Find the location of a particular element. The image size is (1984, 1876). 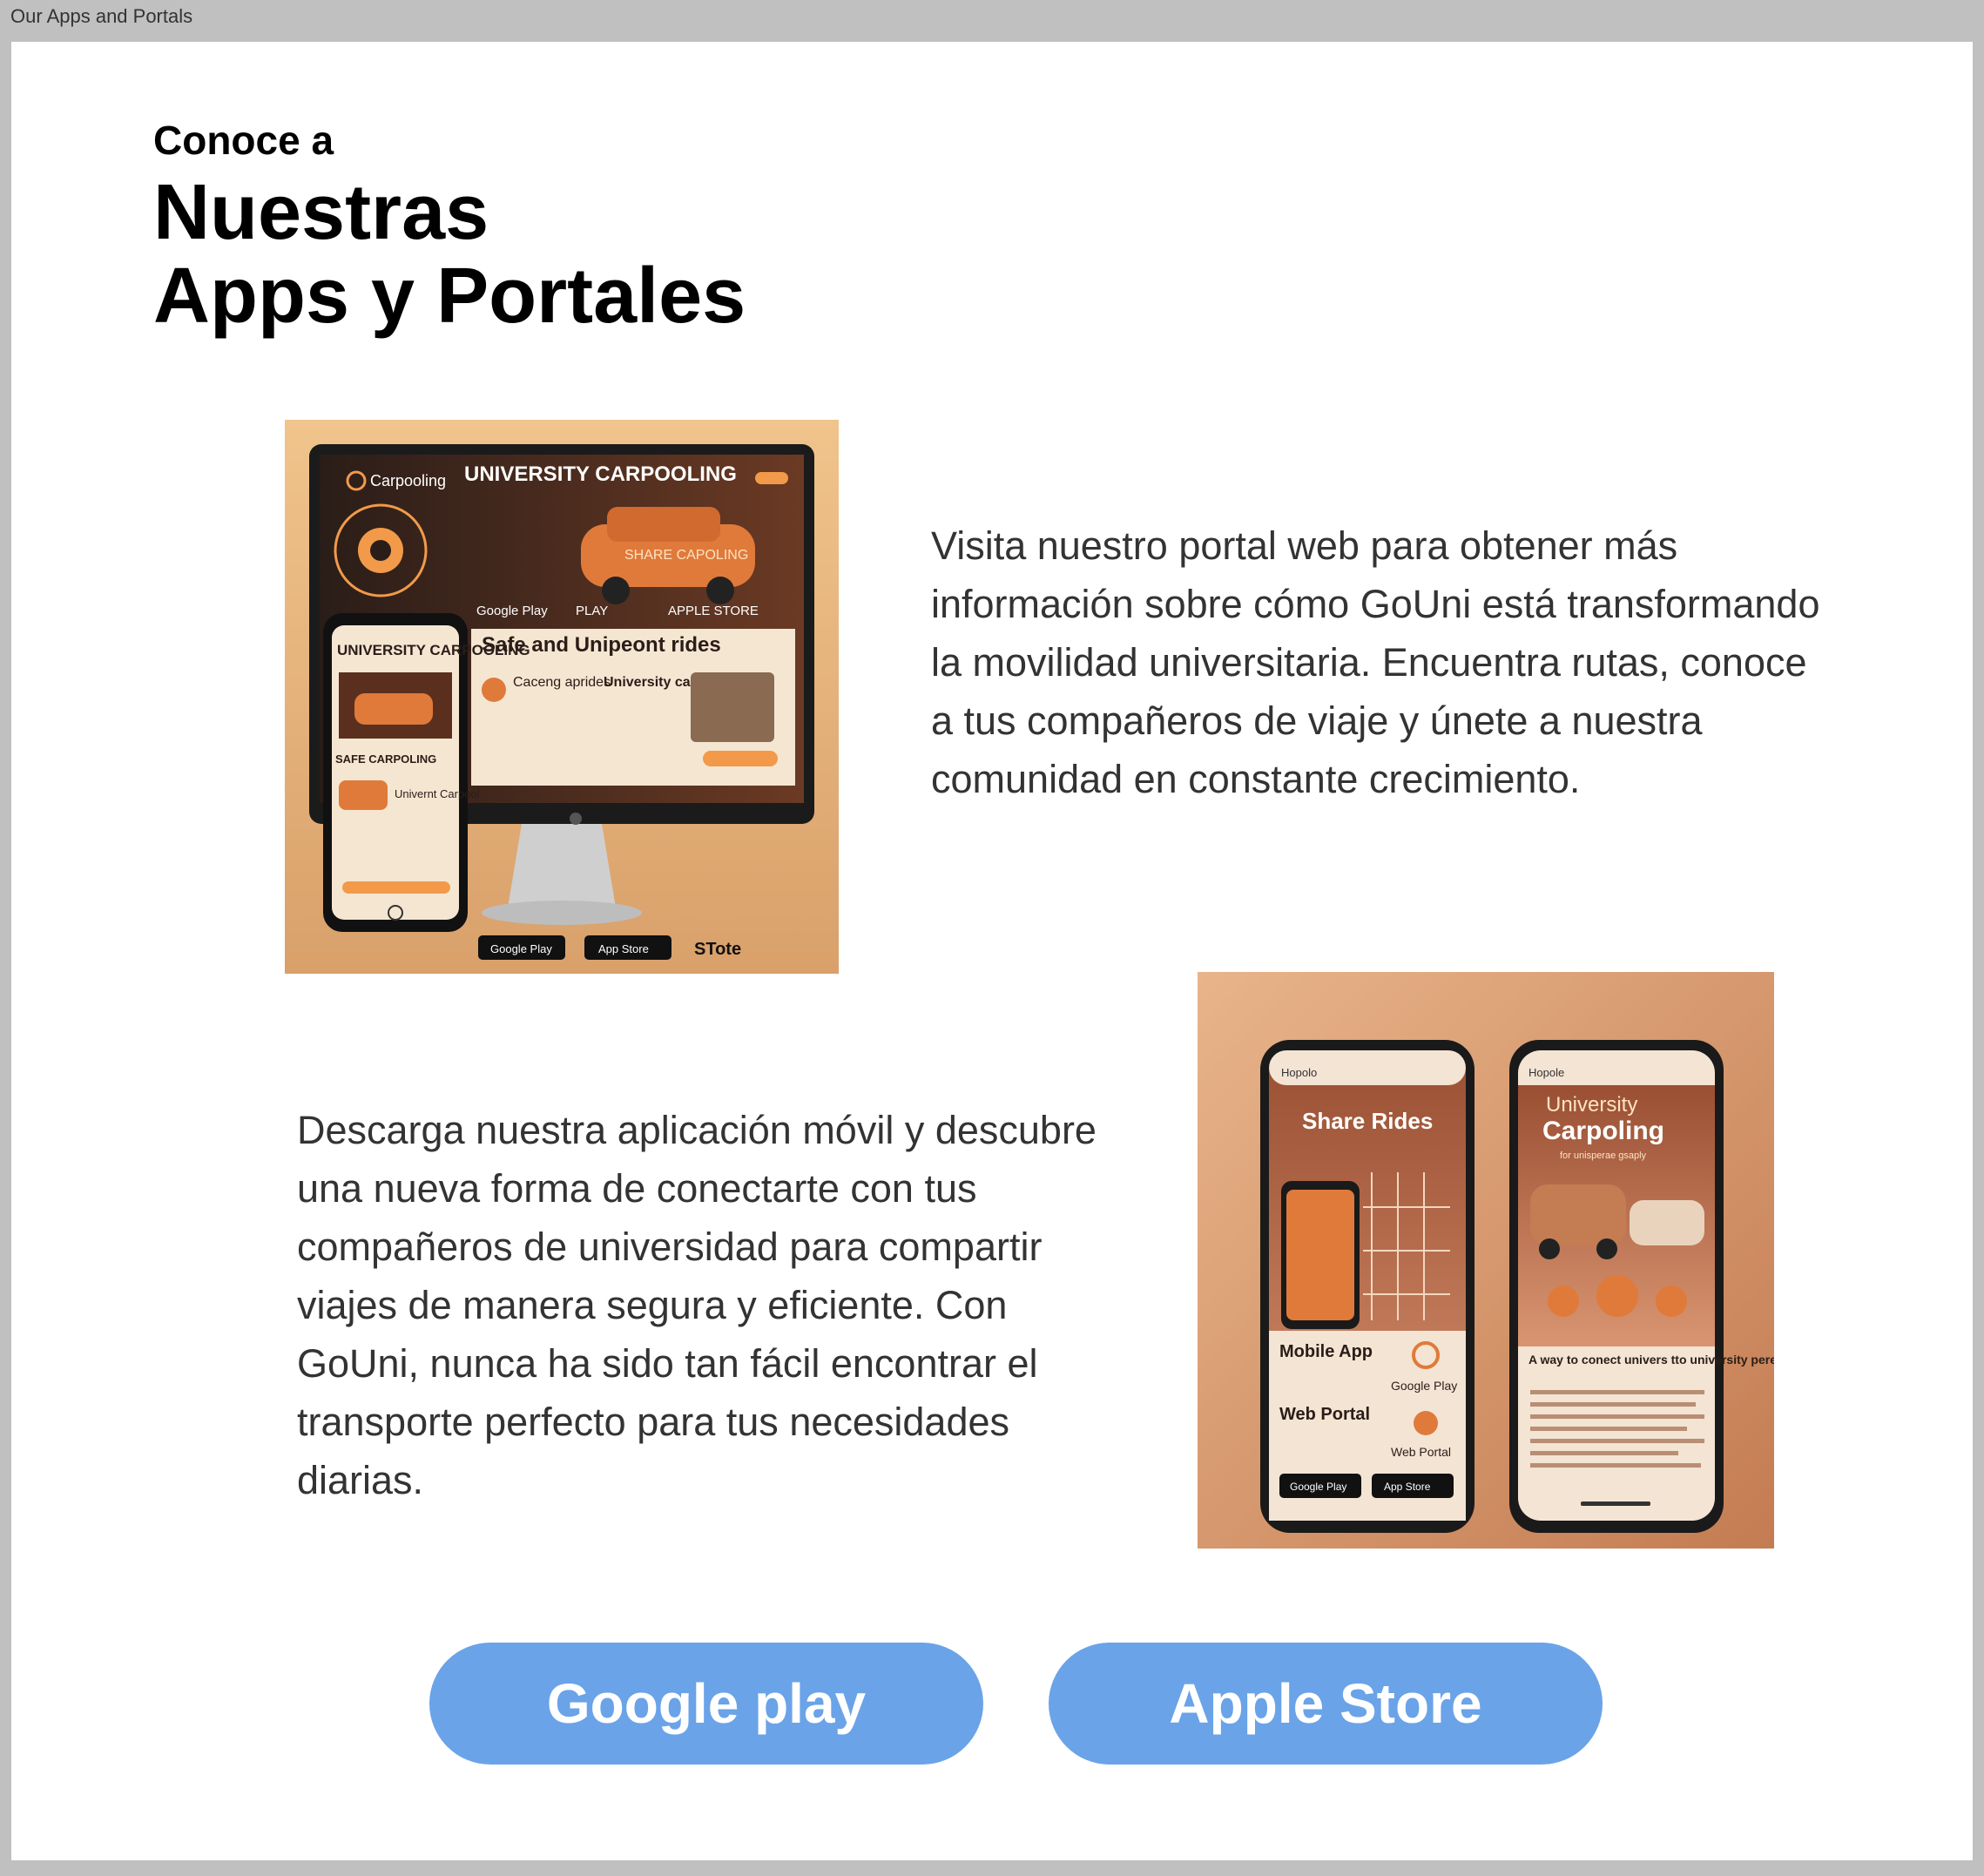

page-title: Nuestras Apps y Portales is located at coordinates (449, 254).